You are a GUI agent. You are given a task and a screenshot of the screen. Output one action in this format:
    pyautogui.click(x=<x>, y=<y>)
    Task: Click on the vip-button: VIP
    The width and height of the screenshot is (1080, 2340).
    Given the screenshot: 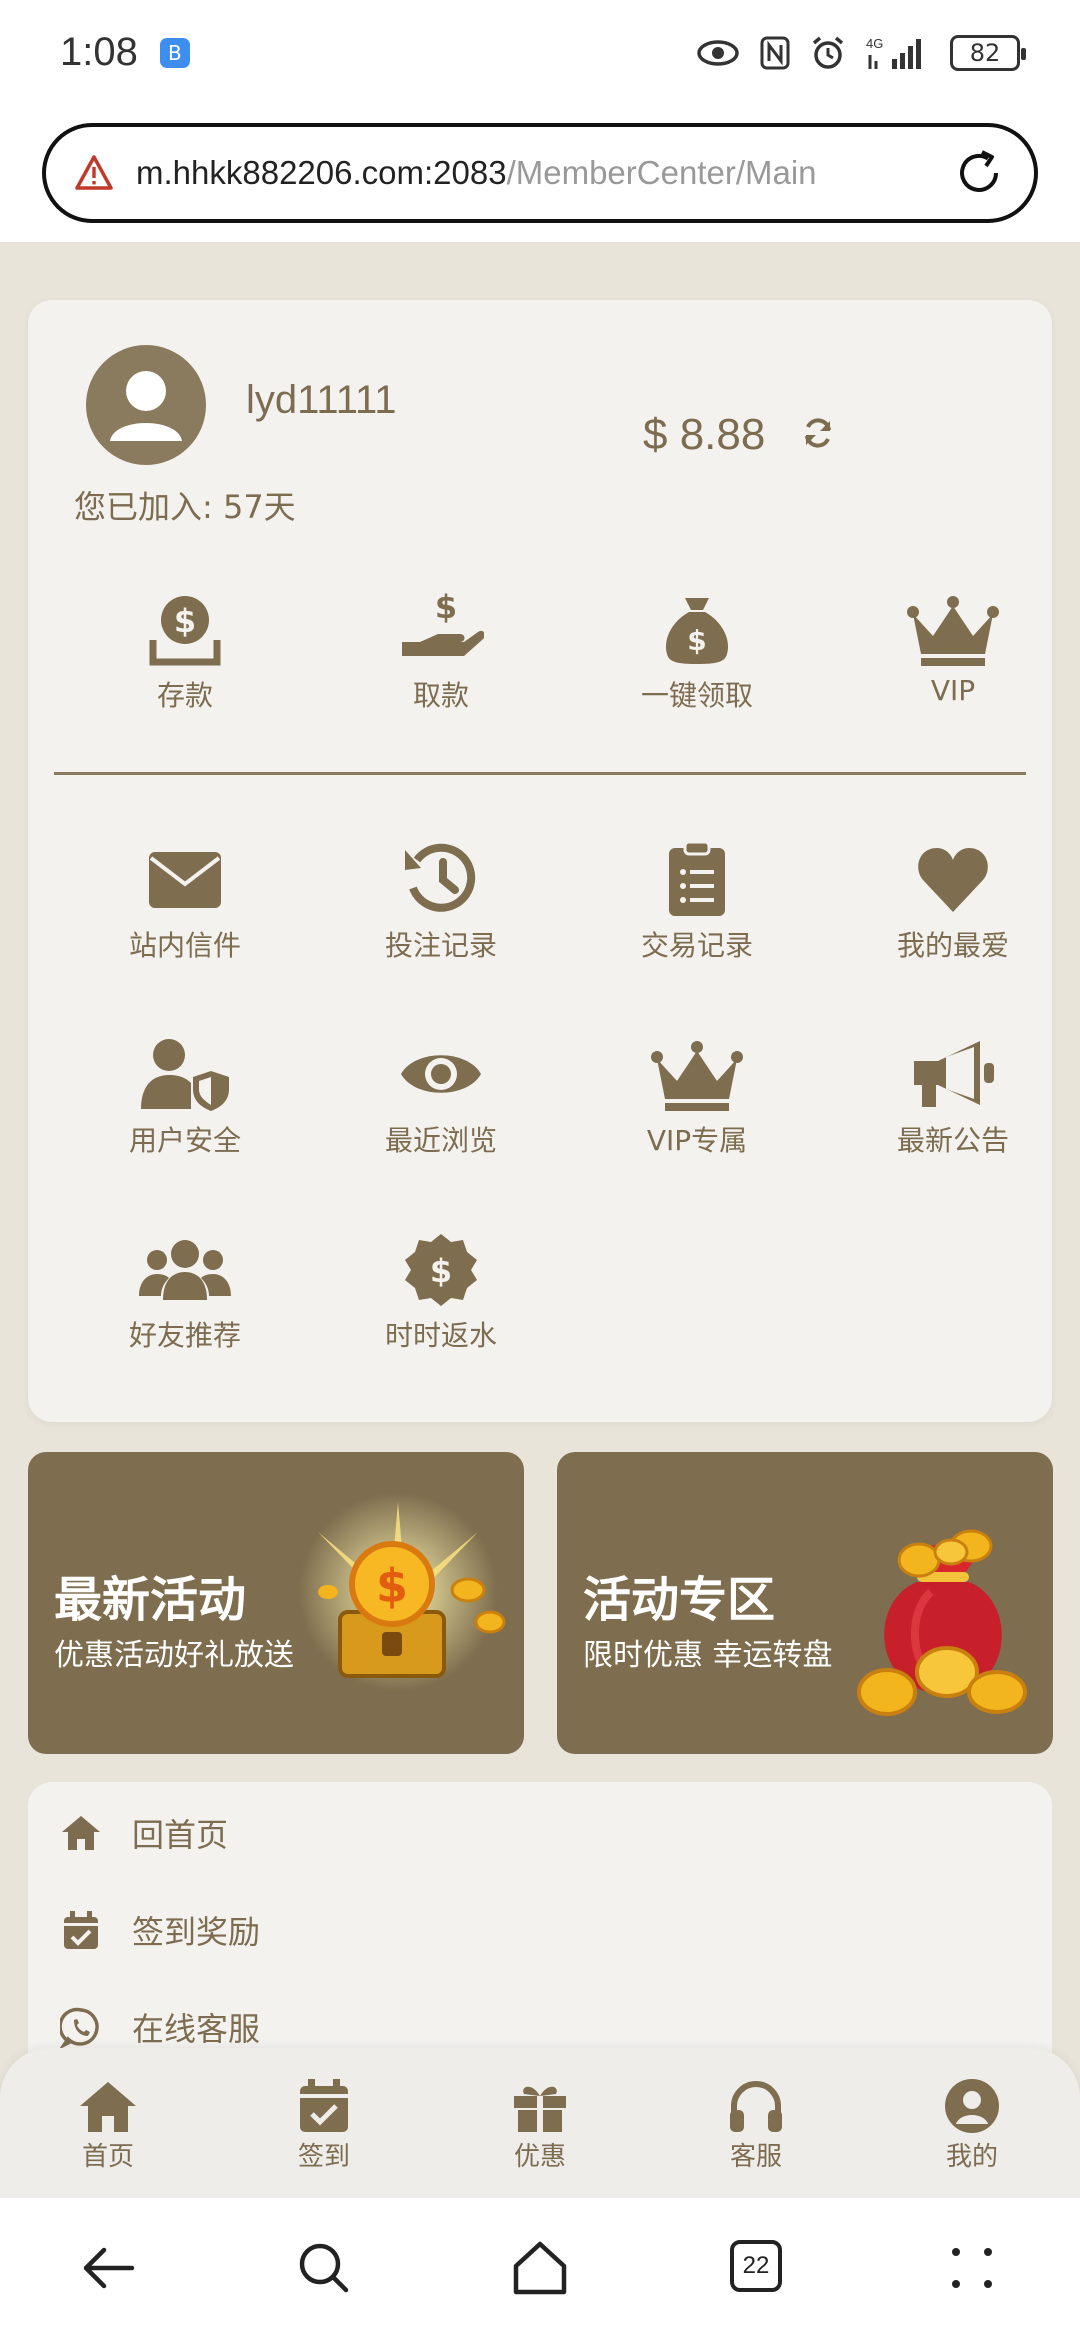 What is the action you would take?
    pyautogui.click(x=953, y=648)
    